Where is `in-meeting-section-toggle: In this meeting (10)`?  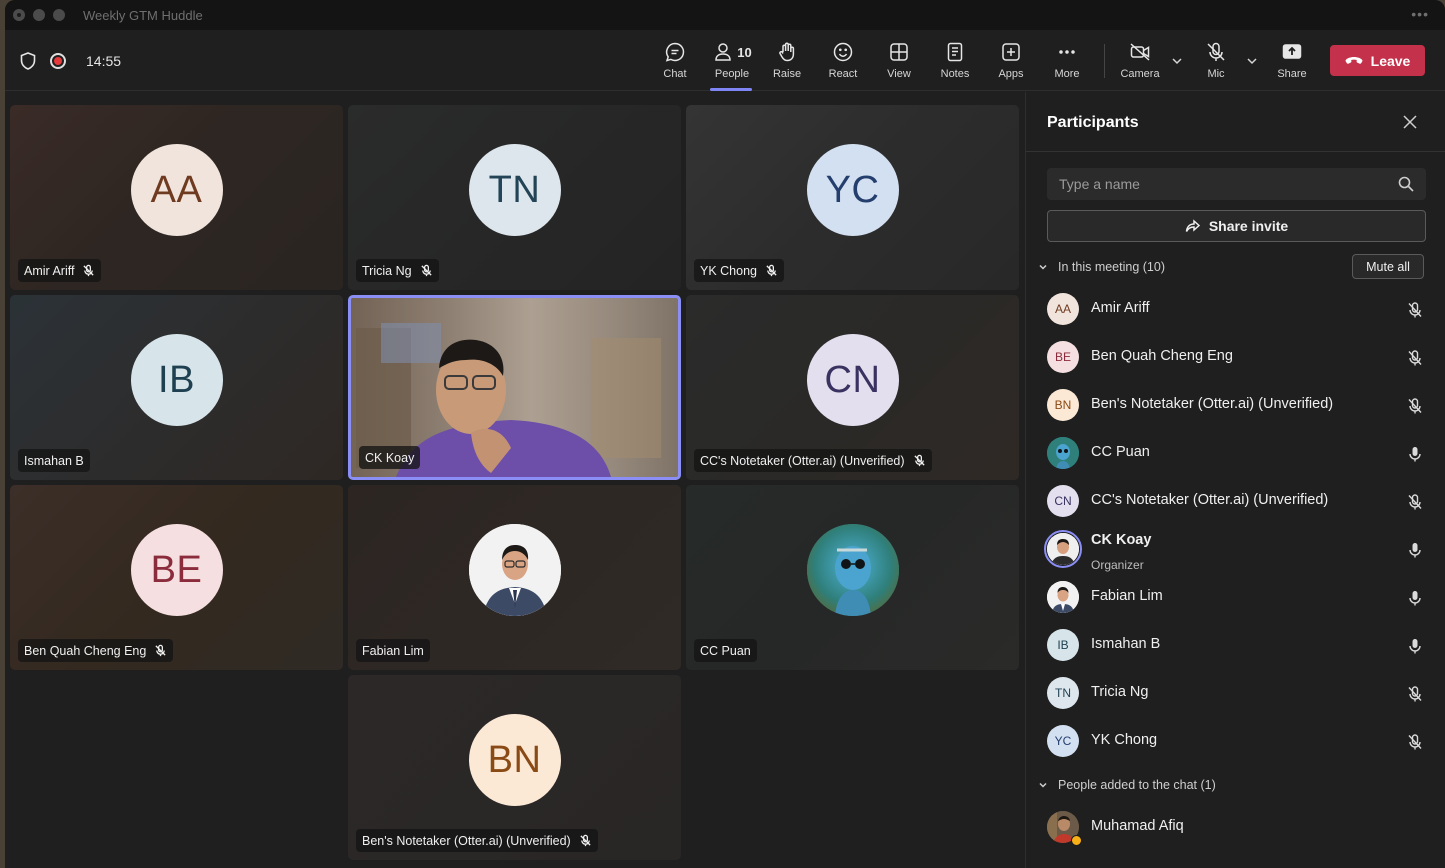 in-meeting-section-toggle: In this meeting (10) is located at coordinates (1101, 267).